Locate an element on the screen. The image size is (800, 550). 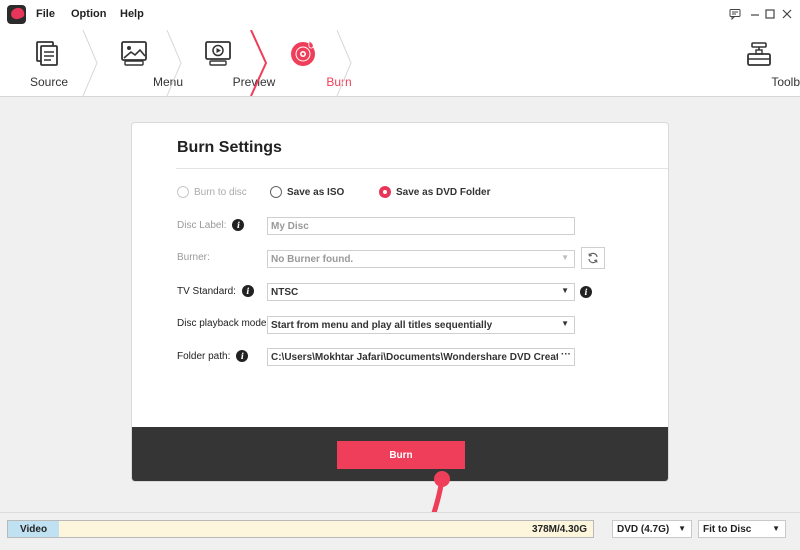
capacity-size: 378M/4.30G is located at coordinates (559, 529).